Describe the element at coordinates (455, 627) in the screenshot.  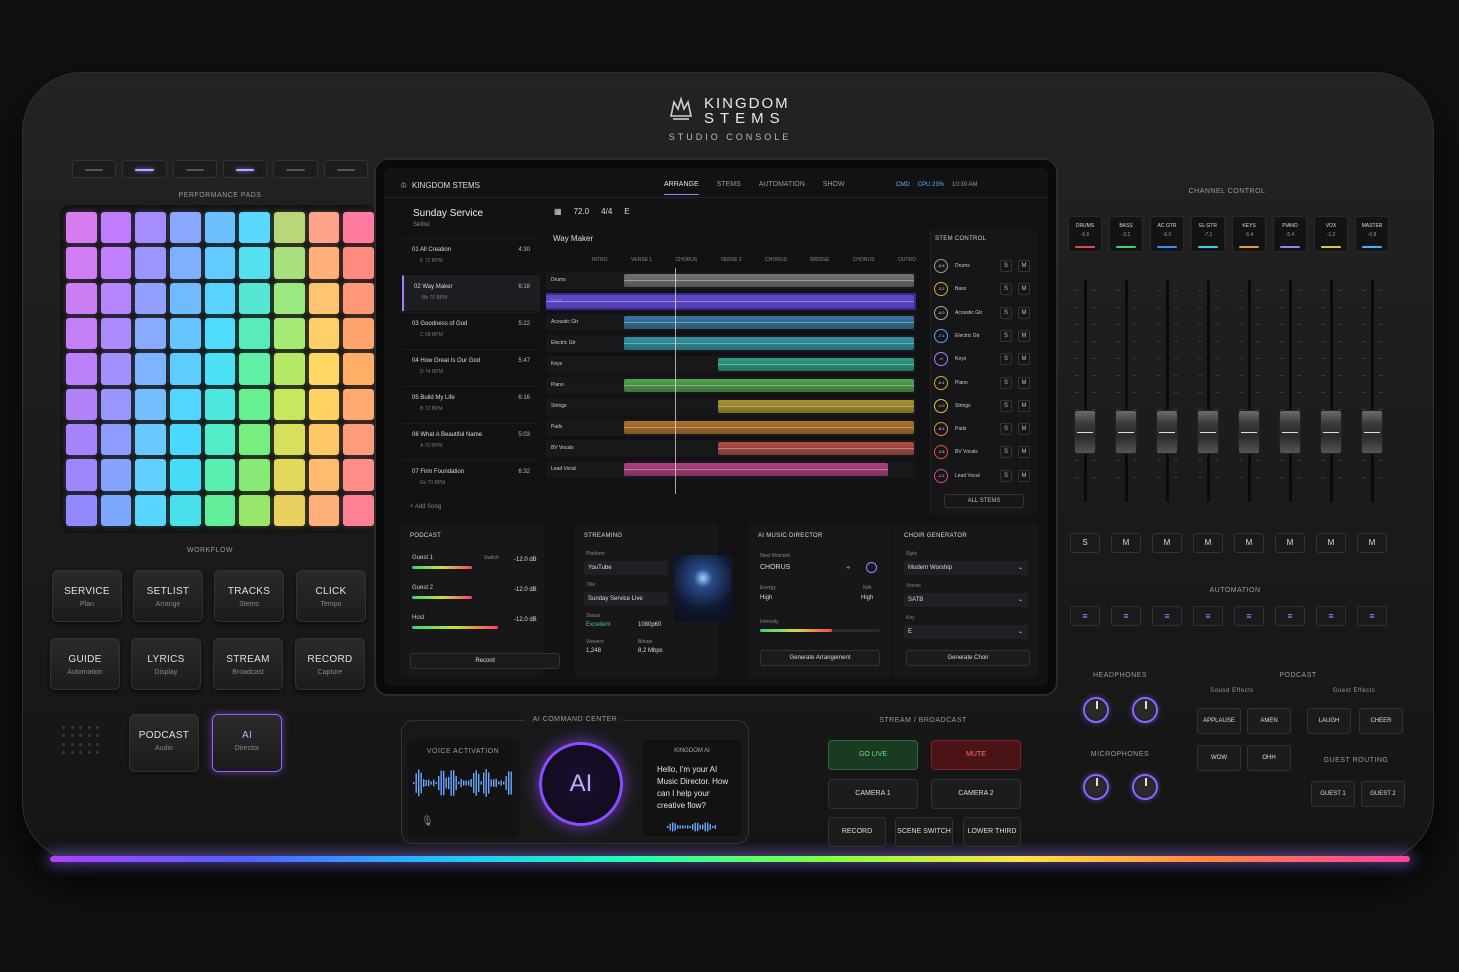
I see `podcast-level-meter` at that location.